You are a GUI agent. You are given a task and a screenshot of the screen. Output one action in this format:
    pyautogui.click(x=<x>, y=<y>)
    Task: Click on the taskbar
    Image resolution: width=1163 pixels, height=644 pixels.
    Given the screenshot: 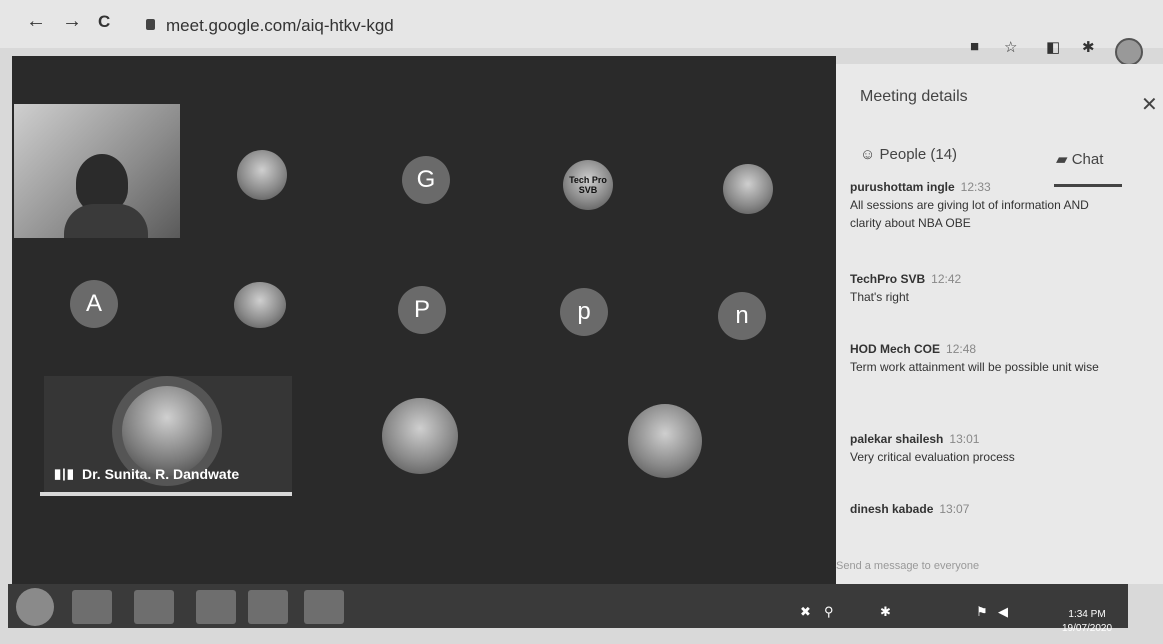 What is the action you would take?
    pyautogui.click(x=568, y=606)
    